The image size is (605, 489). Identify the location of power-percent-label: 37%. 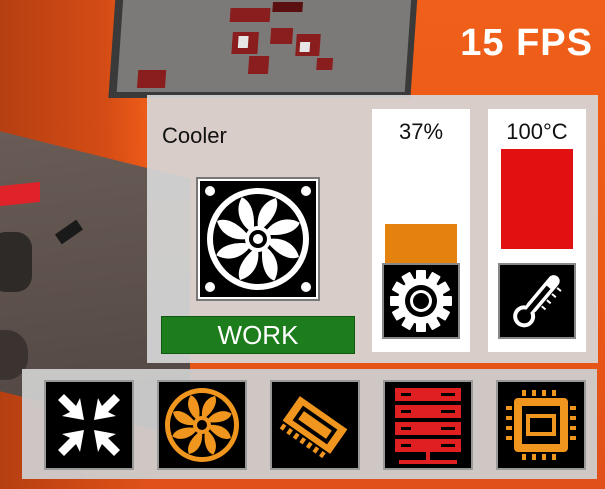
(421, 131).